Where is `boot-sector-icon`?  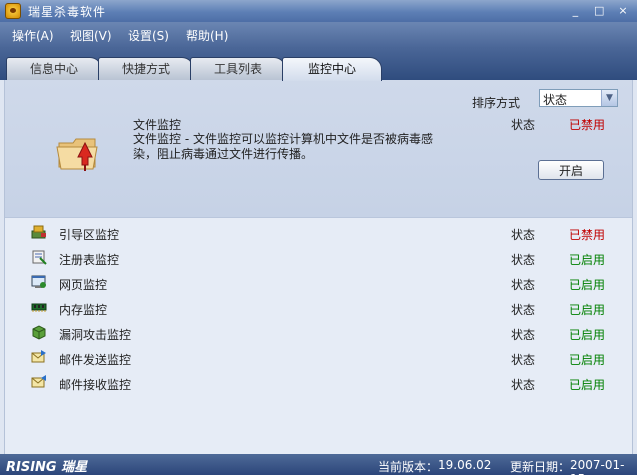 boot-sector-icon is located at coordinates (38, 232).